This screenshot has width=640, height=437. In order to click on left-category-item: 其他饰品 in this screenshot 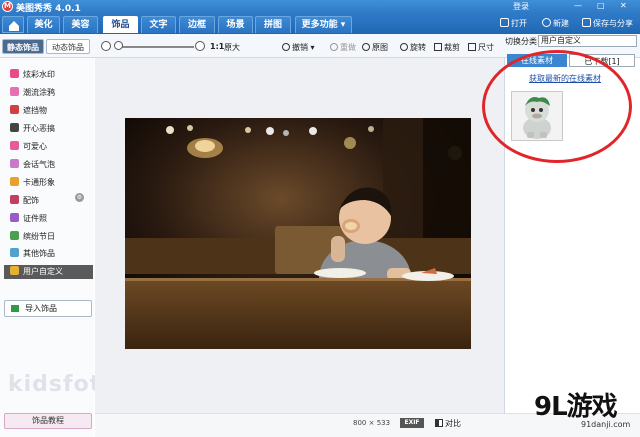, I will do `click(32, 254)`.